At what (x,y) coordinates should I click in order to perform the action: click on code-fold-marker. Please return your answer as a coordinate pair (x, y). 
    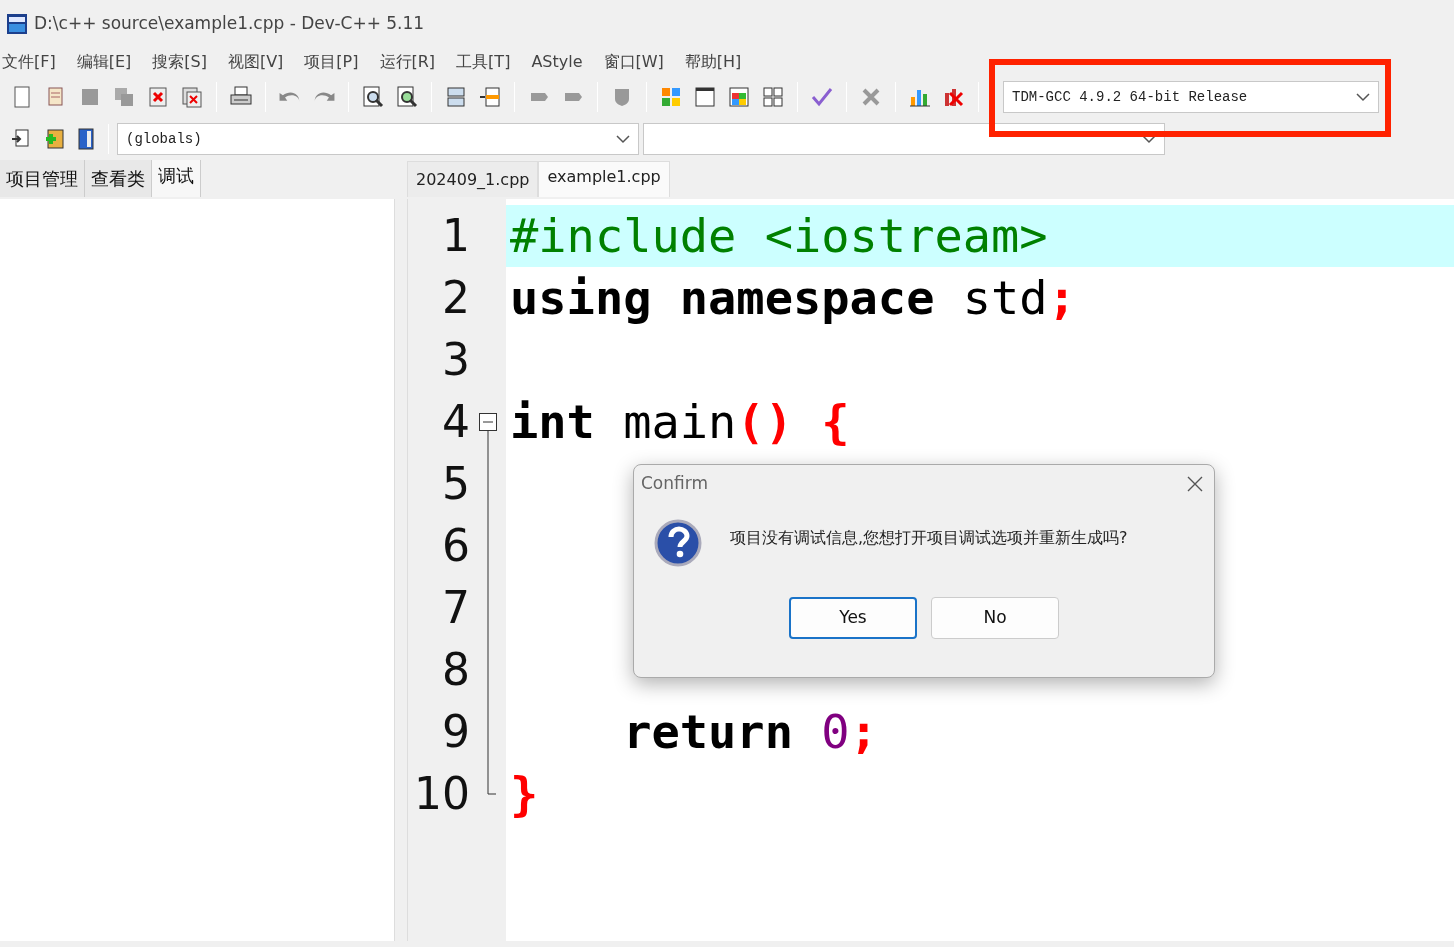
    Looking at the image, I should click on (488, 604).